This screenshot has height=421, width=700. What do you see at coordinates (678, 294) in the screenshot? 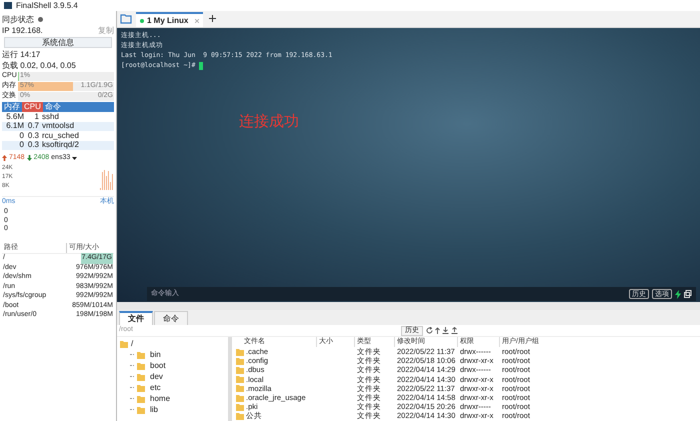
I see `lightning-icon` at bounding box center [678, 294].